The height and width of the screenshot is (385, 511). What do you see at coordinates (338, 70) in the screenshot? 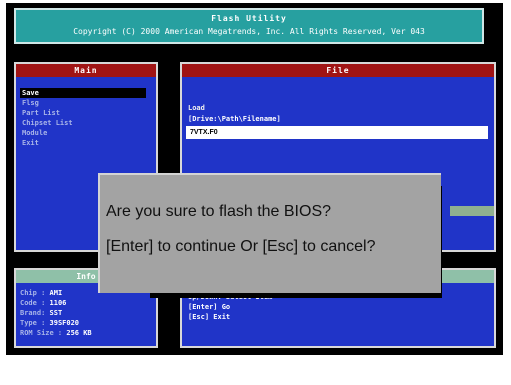
I see `file-panel-title: File` at bounding box center [338, 70].